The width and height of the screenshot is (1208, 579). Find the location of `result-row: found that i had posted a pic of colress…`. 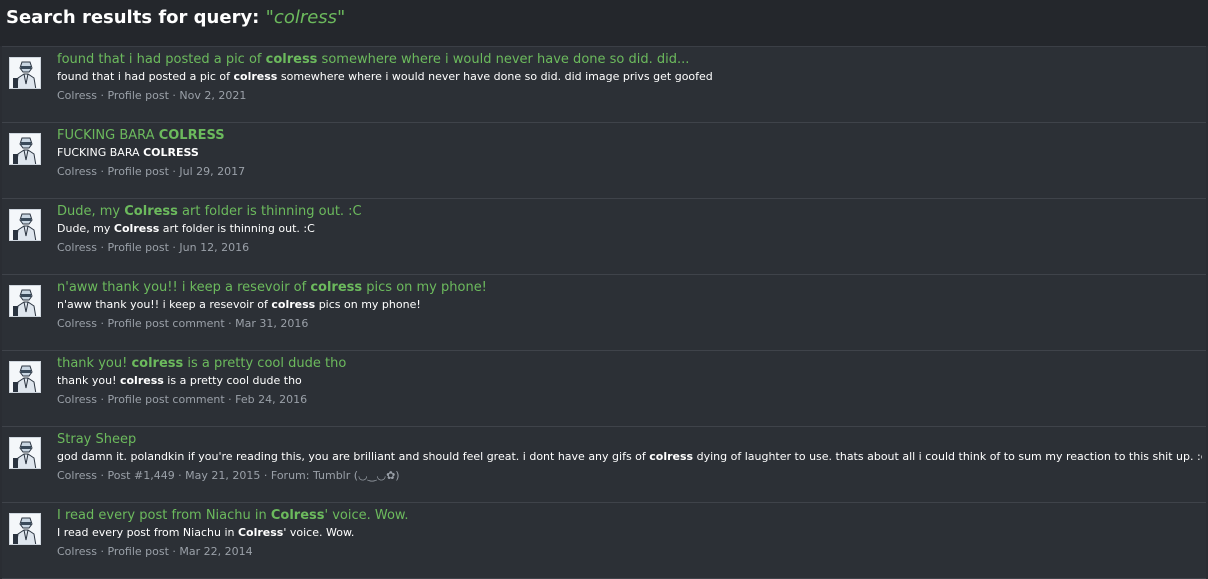

result-row: found that i had posted a pic of colress… is located at coordinates (604, 85).